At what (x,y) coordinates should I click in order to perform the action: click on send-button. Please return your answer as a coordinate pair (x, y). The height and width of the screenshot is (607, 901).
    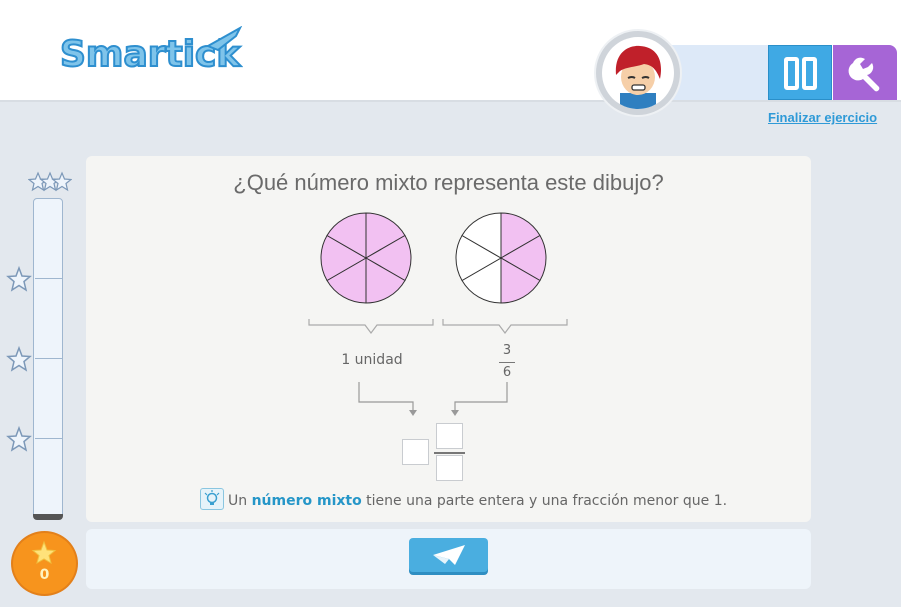
    Looking at the image, I should click on (448, 555).